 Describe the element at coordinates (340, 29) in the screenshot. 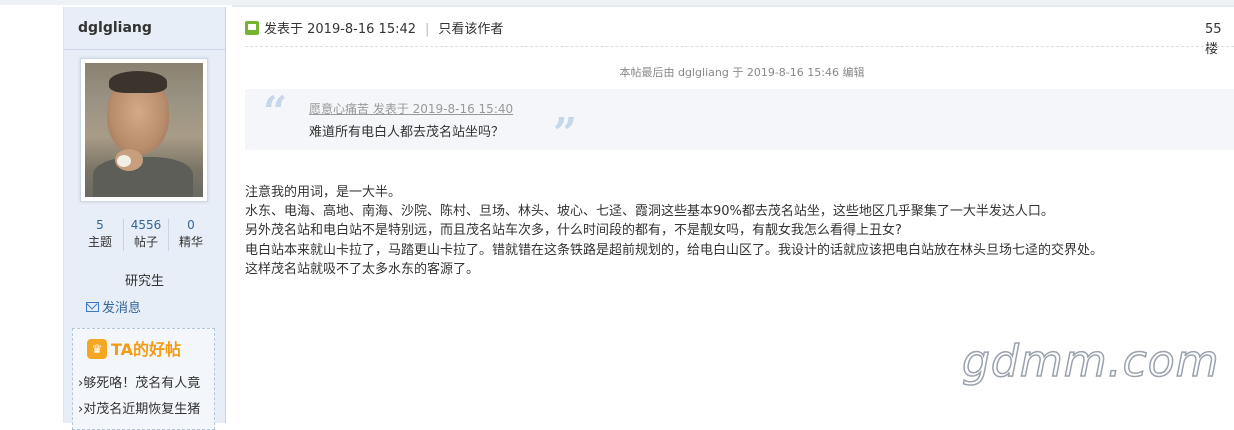

I see `post-timestamp: 发表于 2019-8-16 15:42` at that location.